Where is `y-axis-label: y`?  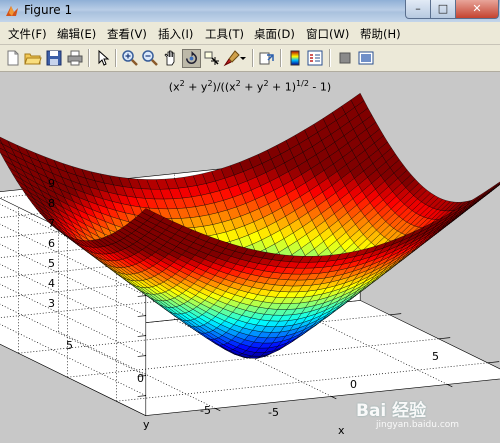 y-axis-label: y is located at coordinates (146, 424).